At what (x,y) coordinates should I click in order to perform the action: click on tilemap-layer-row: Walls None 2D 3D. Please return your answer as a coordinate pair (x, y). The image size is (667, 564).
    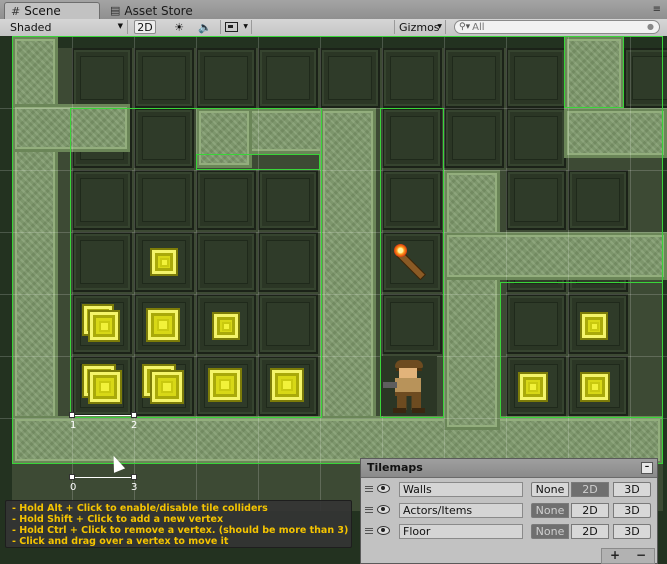
    Looking at the image, I should click on (509, 490).